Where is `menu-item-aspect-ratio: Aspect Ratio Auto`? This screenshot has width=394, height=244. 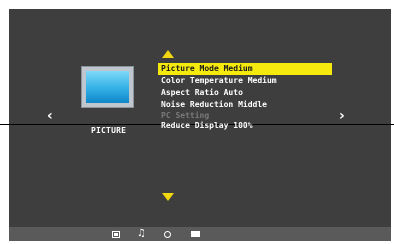 menu-item-aspect-ratio: Aspect Ratio Auto is located at coordinates (245, 93).